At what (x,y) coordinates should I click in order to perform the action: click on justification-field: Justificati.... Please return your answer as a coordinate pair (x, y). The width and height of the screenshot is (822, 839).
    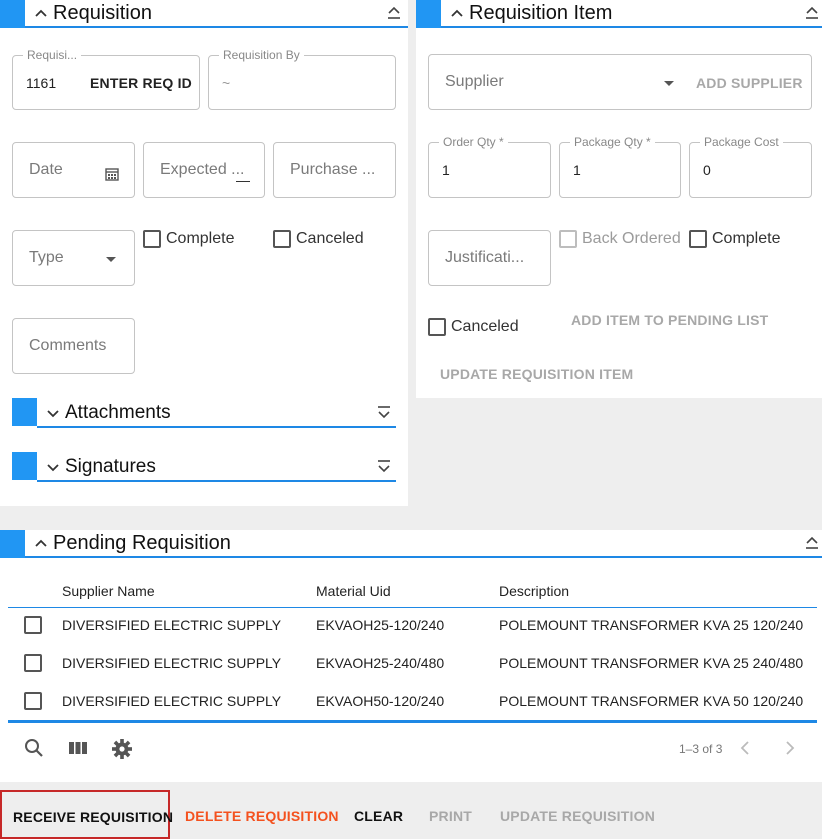
    Looking at the image, I should click on (489, 258).